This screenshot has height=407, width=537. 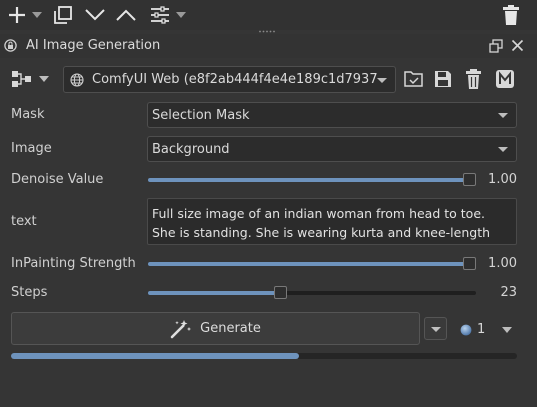 I want to click on inpainting-strength-slider-fill, so click(x=312, y=264).